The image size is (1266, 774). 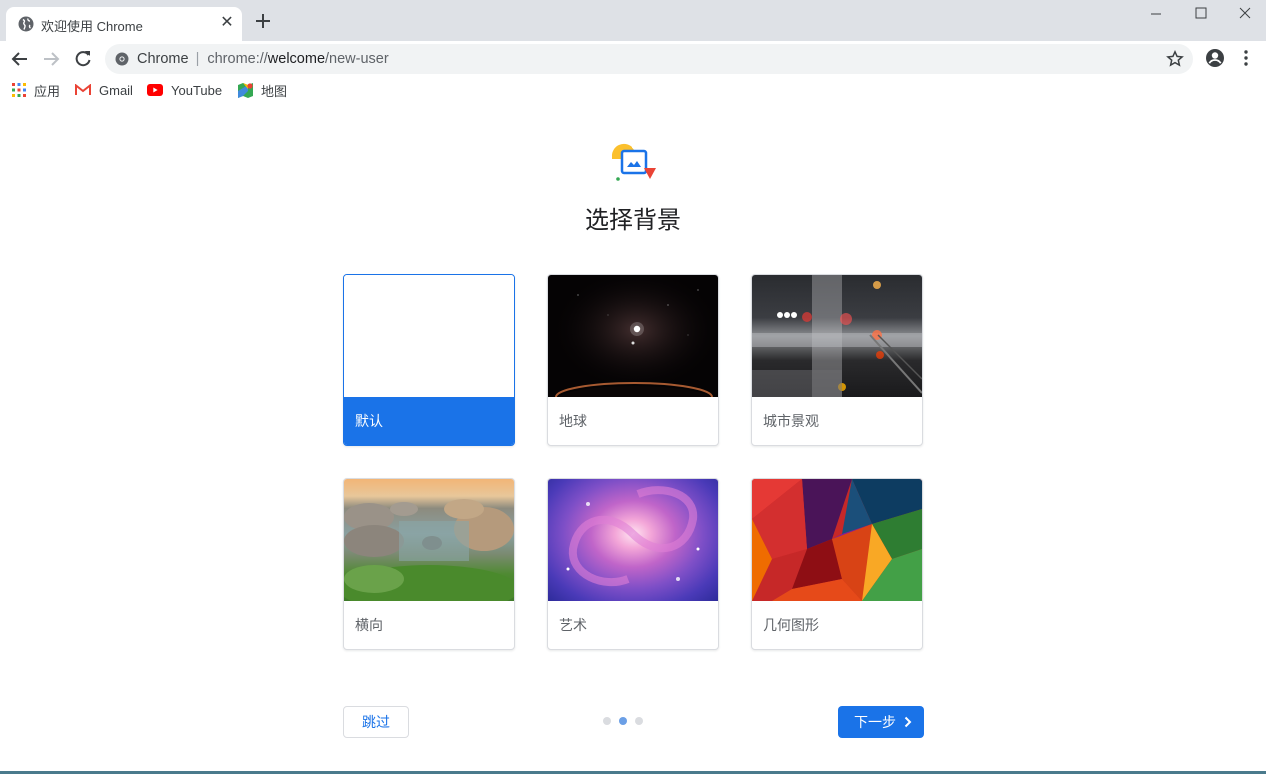 I want to click on reload-button, so click(x=83, y=59).